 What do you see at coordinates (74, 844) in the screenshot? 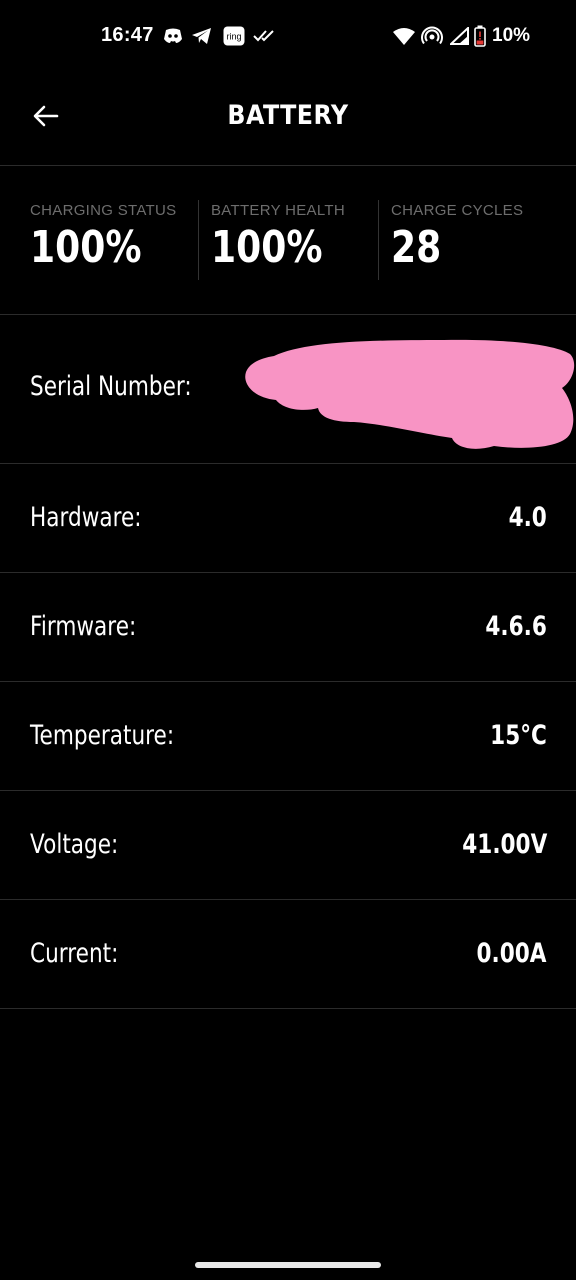
I see `voltage-label: Voltage:` at bounding box center [74, 844].